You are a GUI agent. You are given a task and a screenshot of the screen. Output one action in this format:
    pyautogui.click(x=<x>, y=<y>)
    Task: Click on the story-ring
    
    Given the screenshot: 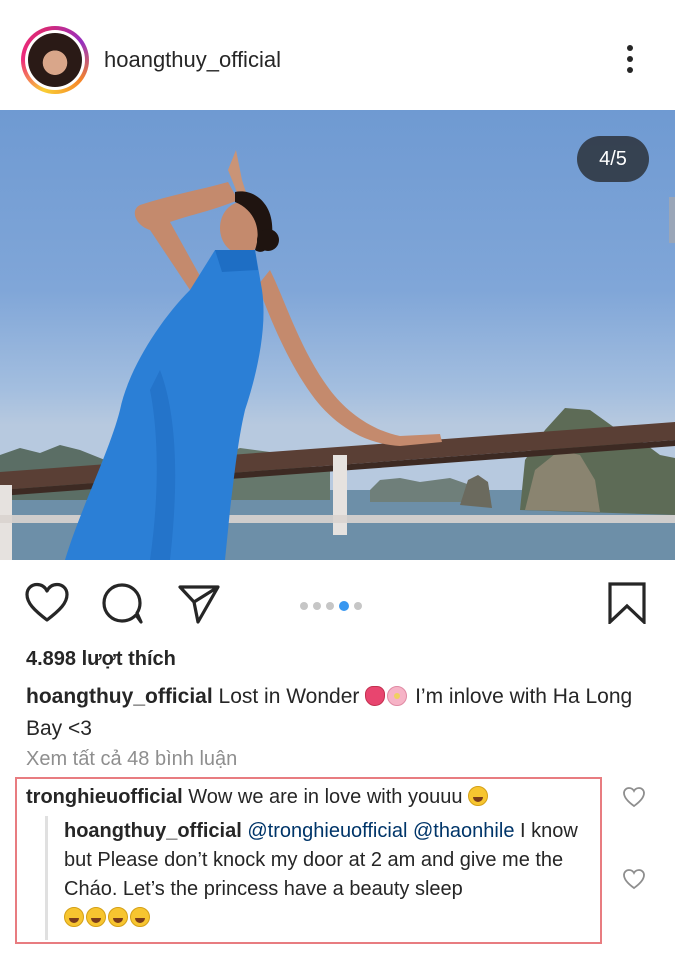 What is the action you would take?
    pyautogui.click(x=55, y=60)
    